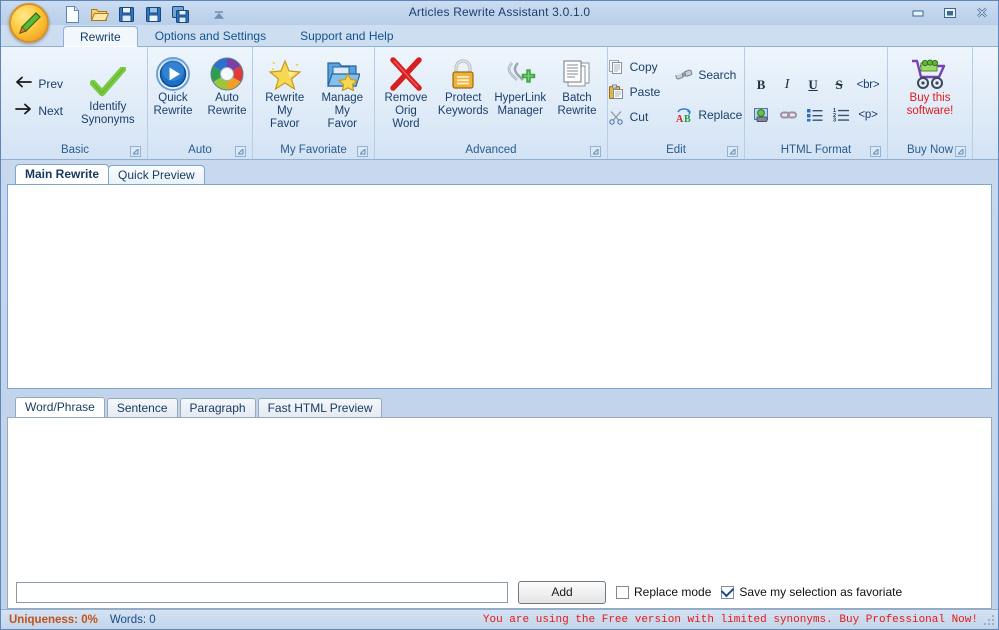 The height and width of the screenshot is (630, 999). I want to click on ribbon-tab-rewrite: Rewrite, so click(100, 36).